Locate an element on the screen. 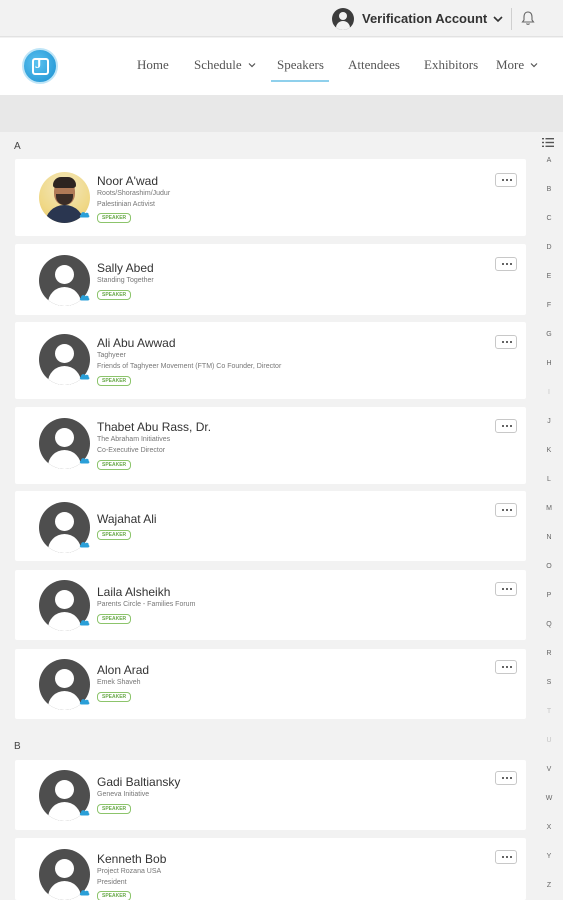 The image size is (563, 900). az-letter: U is located at coordinates (549, 740).